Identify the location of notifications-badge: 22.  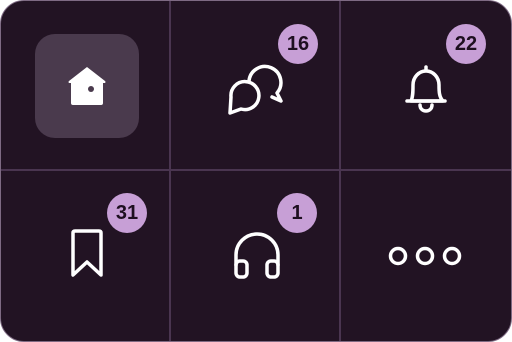
(466, 44).